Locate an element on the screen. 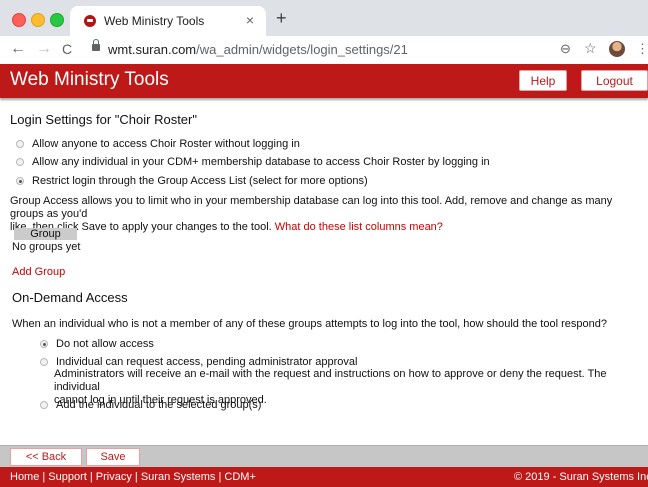 Image resolution: width=648 pixels, height=487 pixels. site-favicon-icon is located at coordinates (90, 21).